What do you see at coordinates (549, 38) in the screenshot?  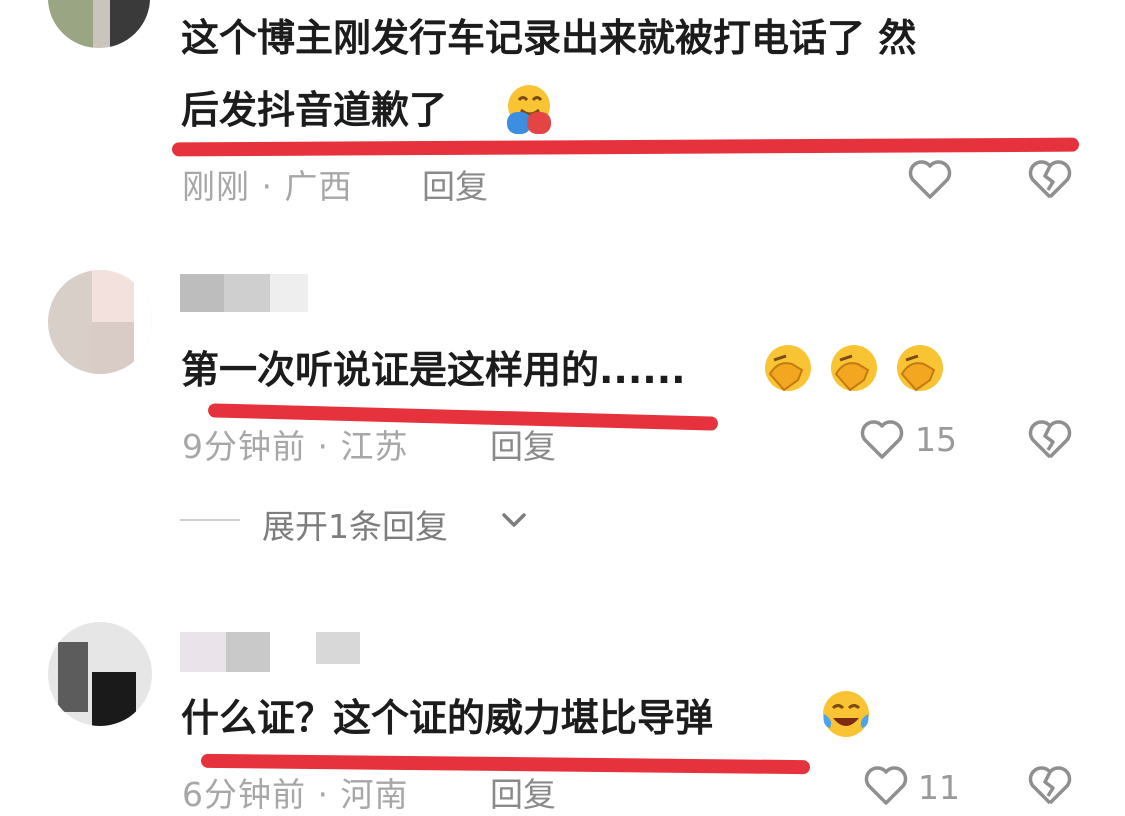 I see `comment-text: 这个博主刚发行车记录出来就被打电话了 然` at bounding box center [549, 38].